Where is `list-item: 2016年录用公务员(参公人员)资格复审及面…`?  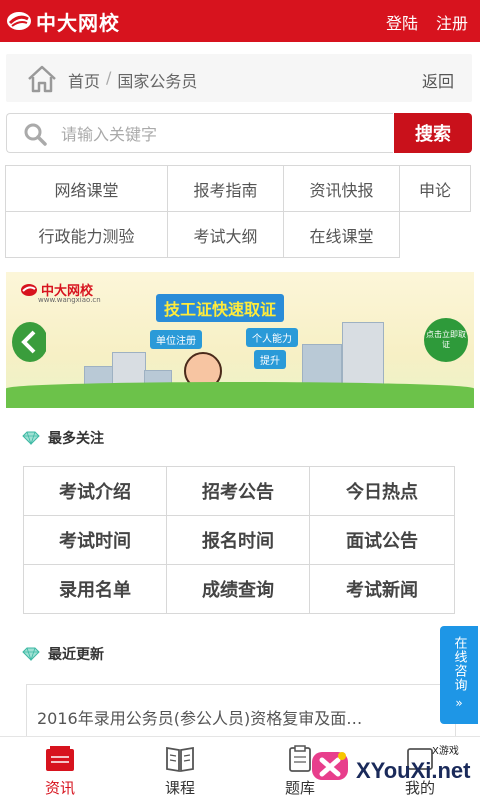
list-item: 2016年录用公务员(参公人员)资格复审及面… is located at coordinates (241, 710).